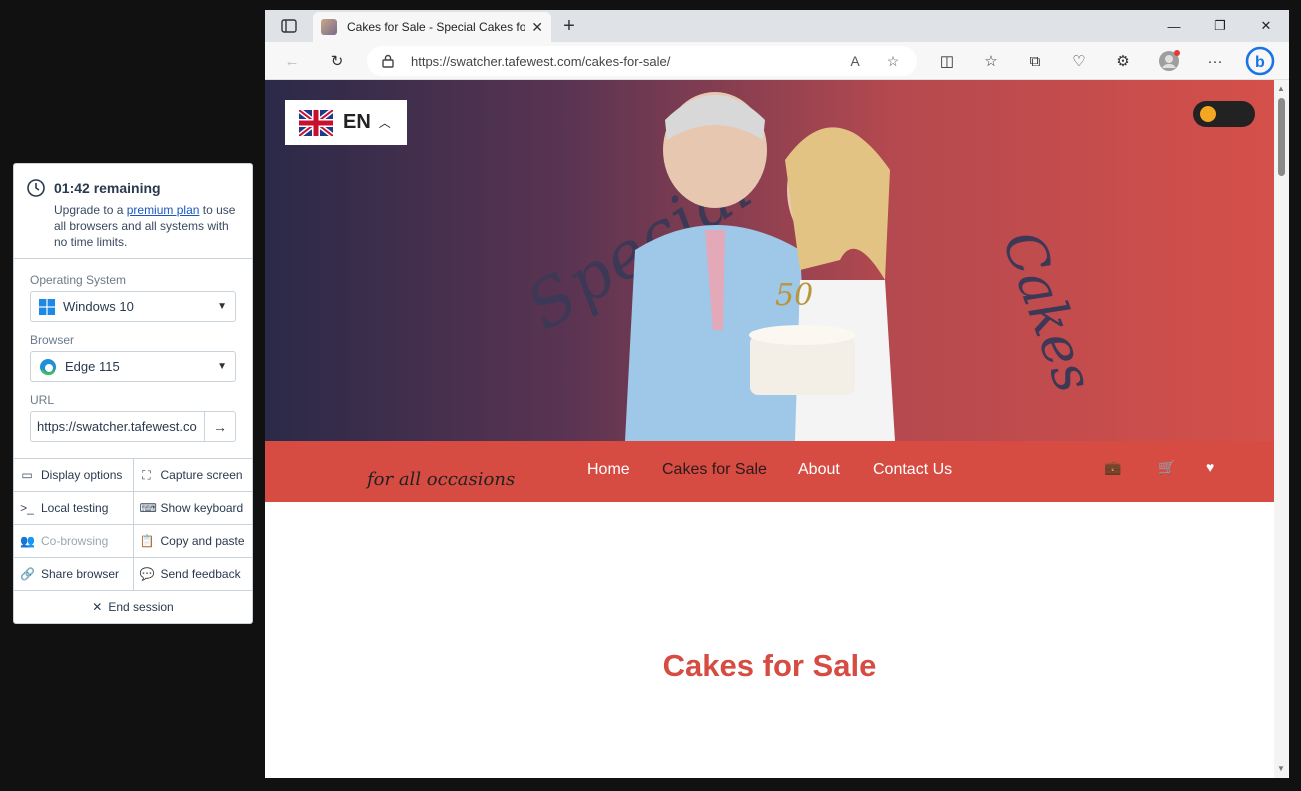 The image size is (1301, 791). What do you see at coordinates (73, 475) in the screenshot?
I see `display-options-button: ▭ Display options` at bounding box center [73, 475].